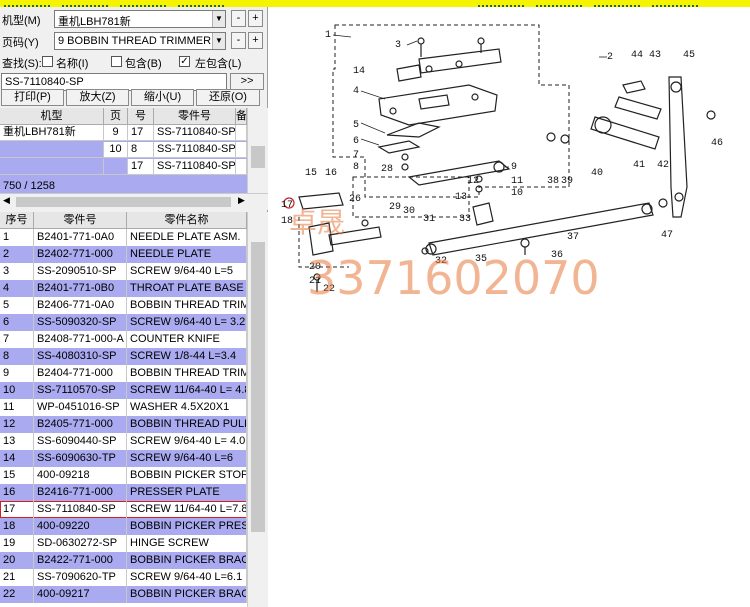 The height and width of the screenshot is (607, 750). I want to click on part-number: B2408-771-000-A, so click(80, 339).